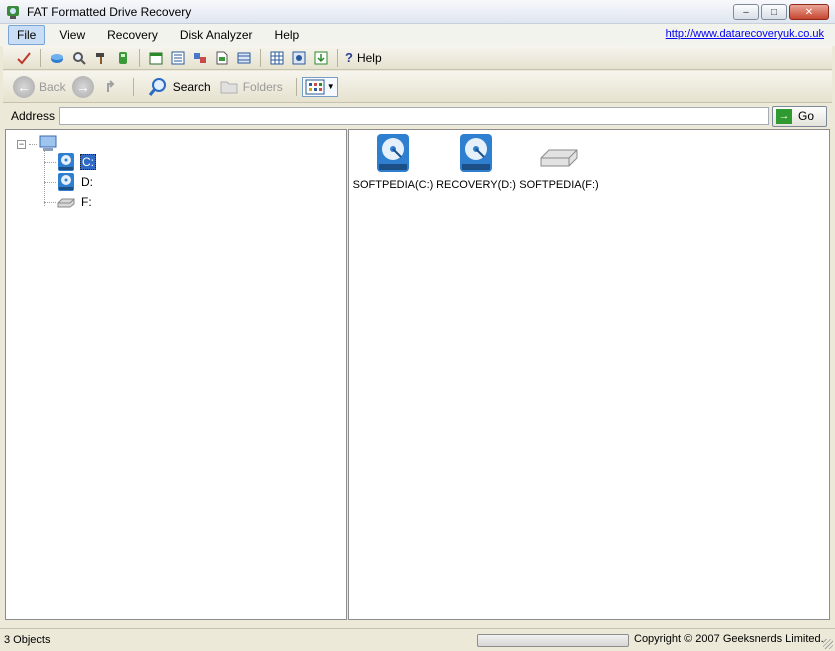 The height and width of the screenshot is (651, 835). Describe the element at coordinates (553, 640) in the screenshot. I see `progress-bar` at that location.